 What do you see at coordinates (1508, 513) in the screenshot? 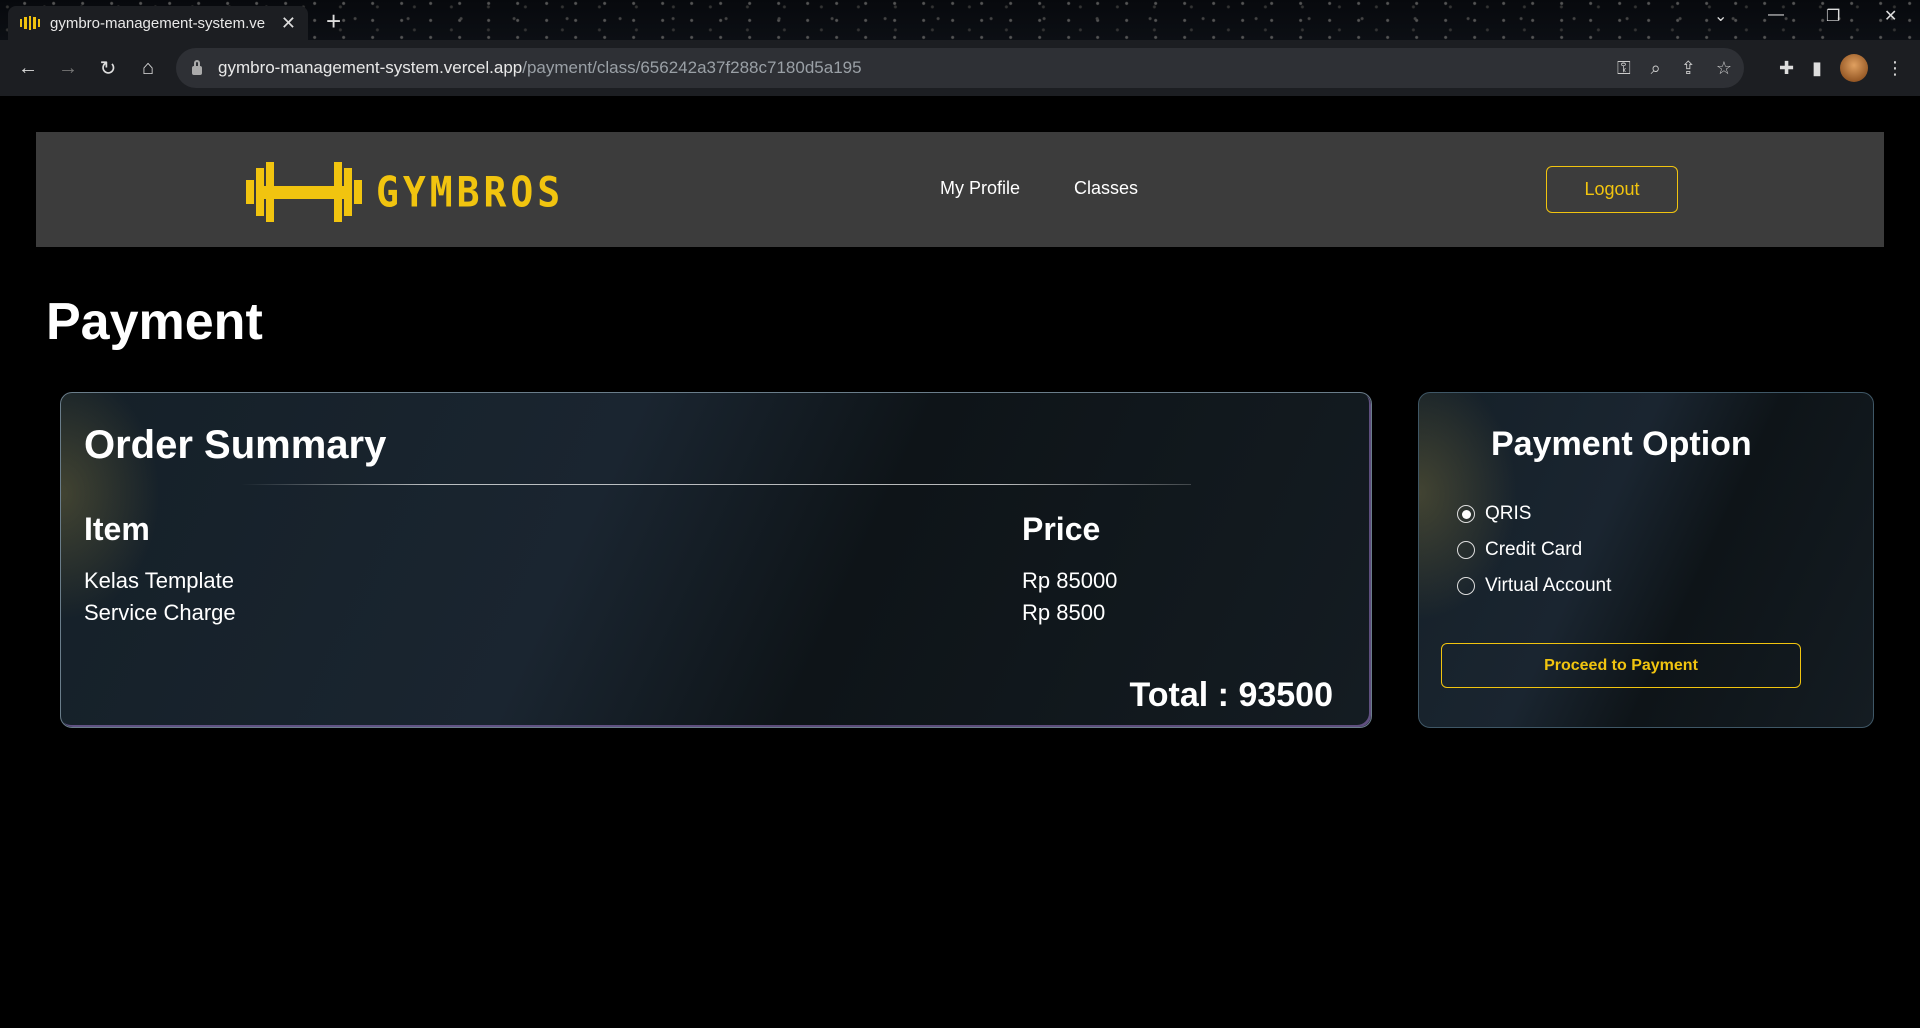
I see `option-label: QRIS` at bounding box center [1508, 513].